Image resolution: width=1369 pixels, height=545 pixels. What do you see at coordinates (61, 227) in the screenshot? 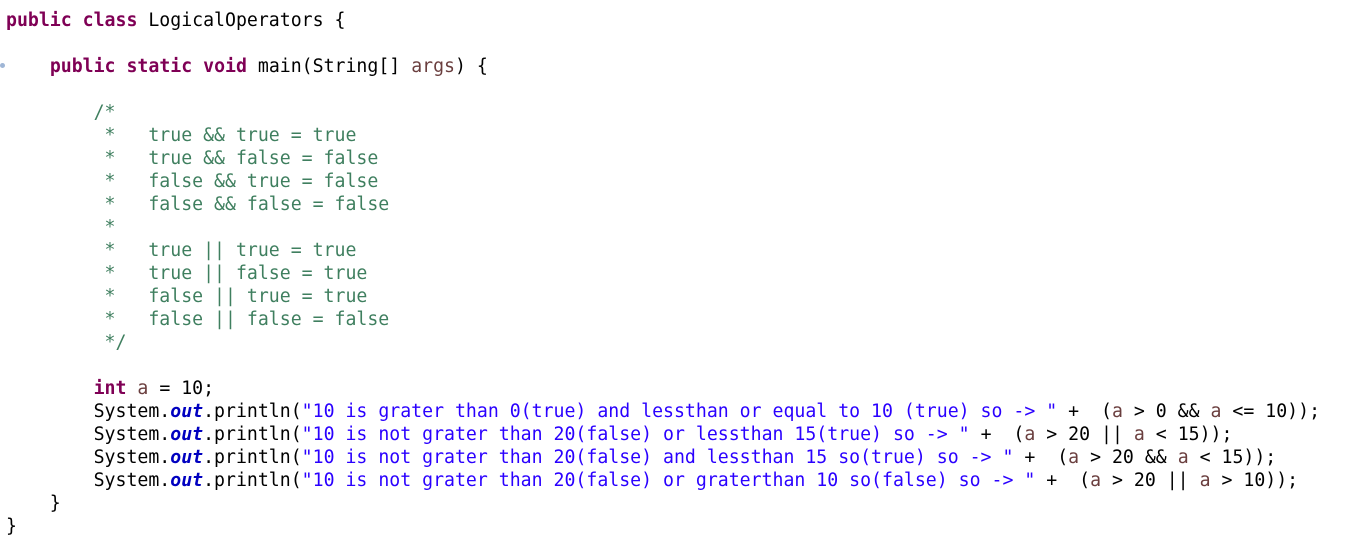
I see `code-line: *` at bounding box center [61, 227].